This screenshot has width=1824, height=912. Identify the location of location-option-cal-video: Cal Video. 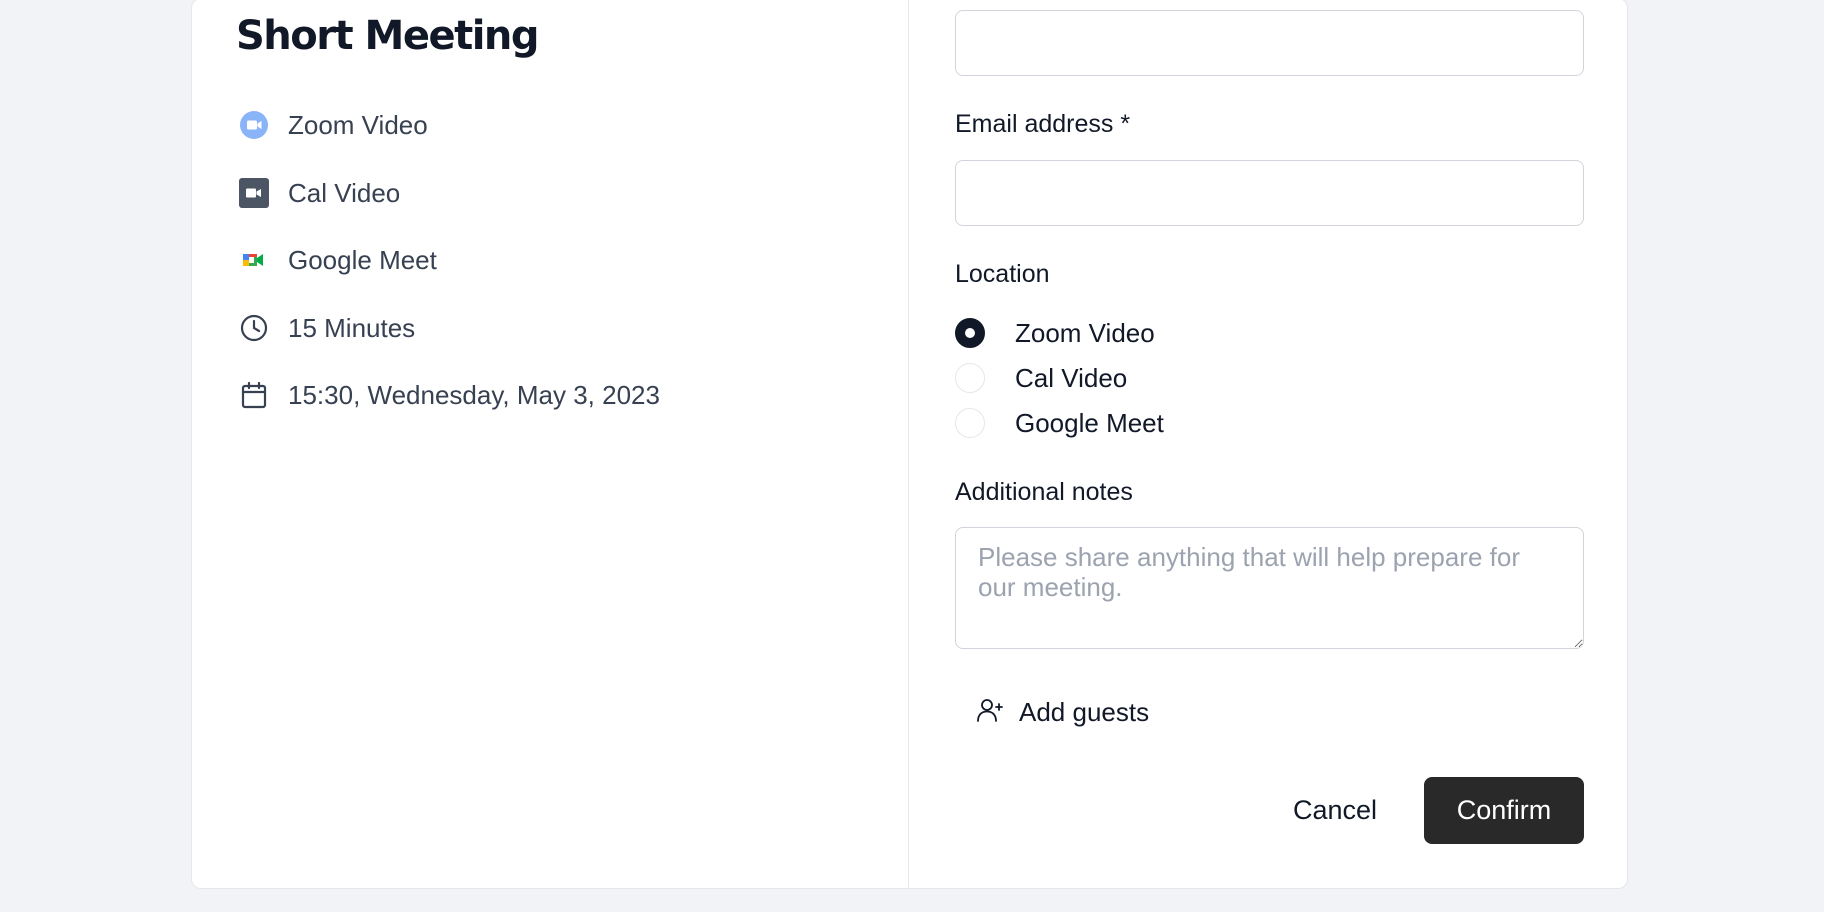
(1041, 378).